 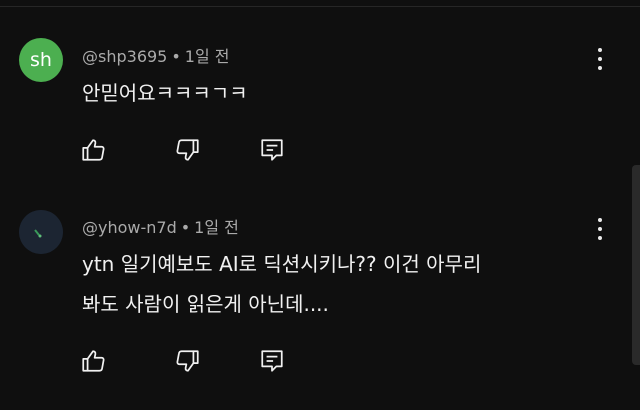 I want to click on avatar: sh, so click(x=41, y=60).